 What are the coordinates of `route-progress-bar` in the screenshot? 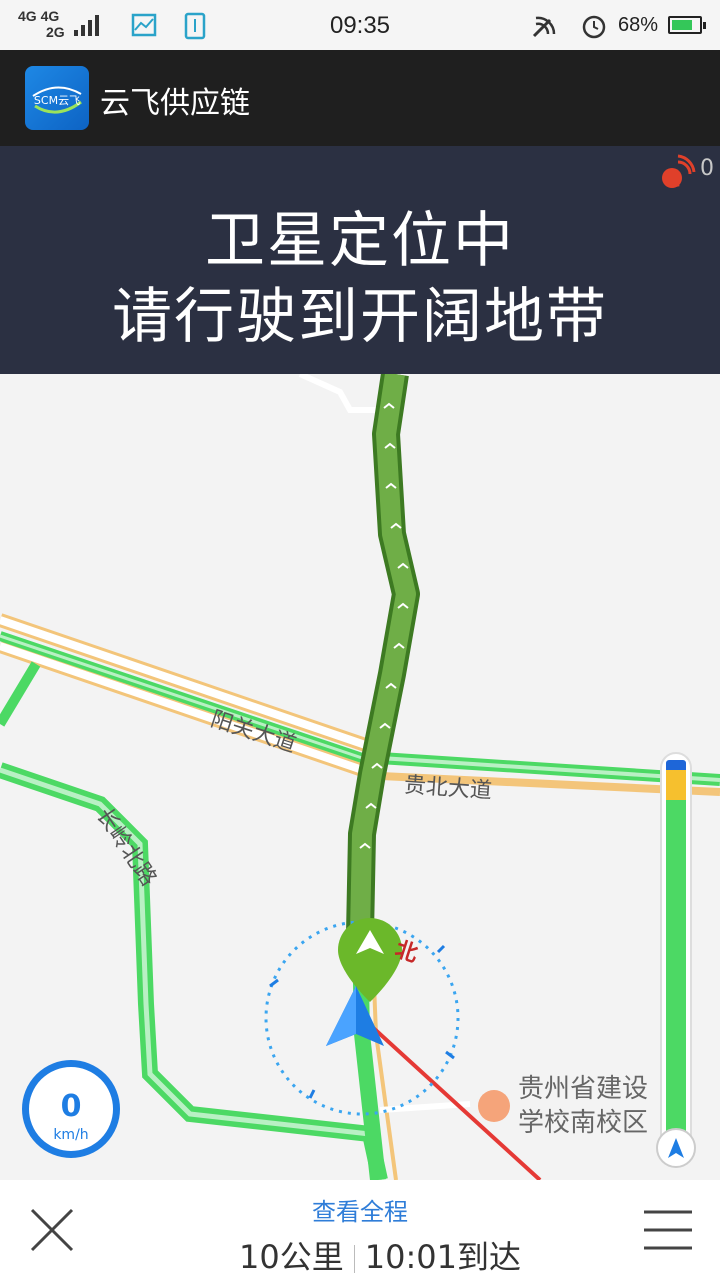 It's located at (676, 959).